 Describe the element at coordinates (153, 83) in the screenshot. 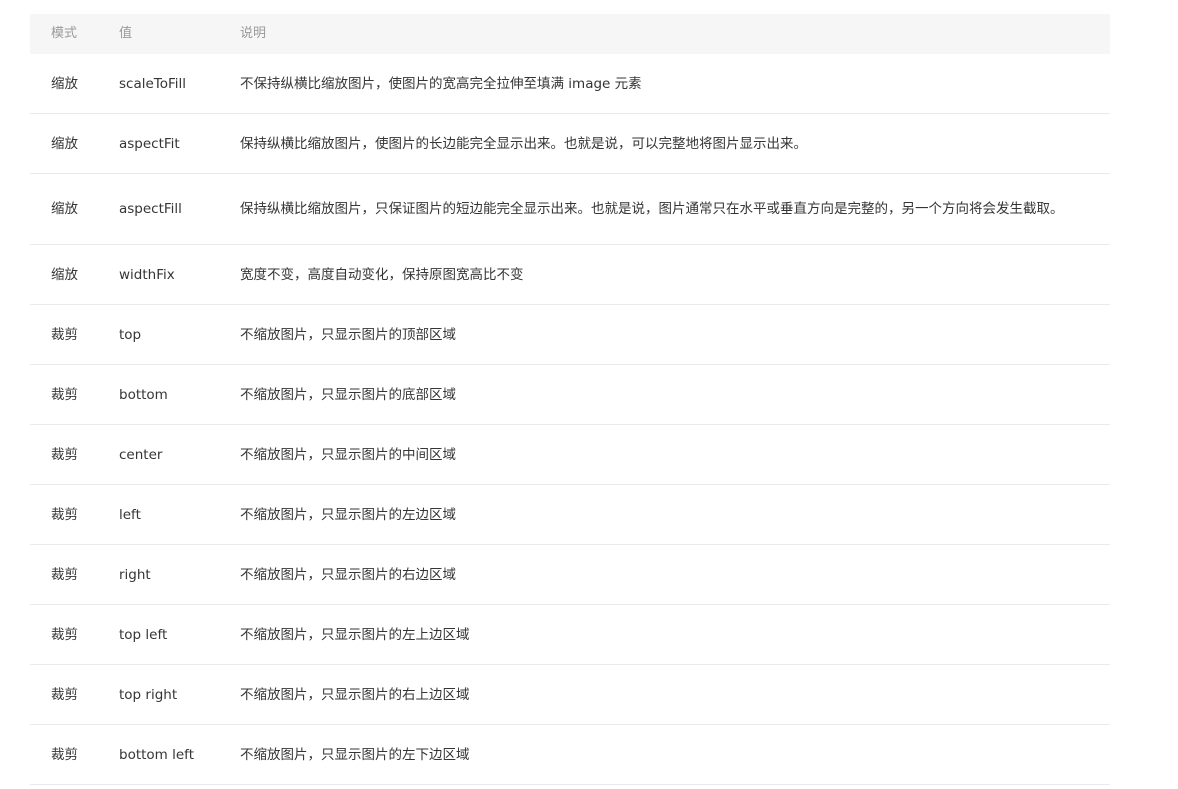

I see `cell-value: scaleToFill` at that location.